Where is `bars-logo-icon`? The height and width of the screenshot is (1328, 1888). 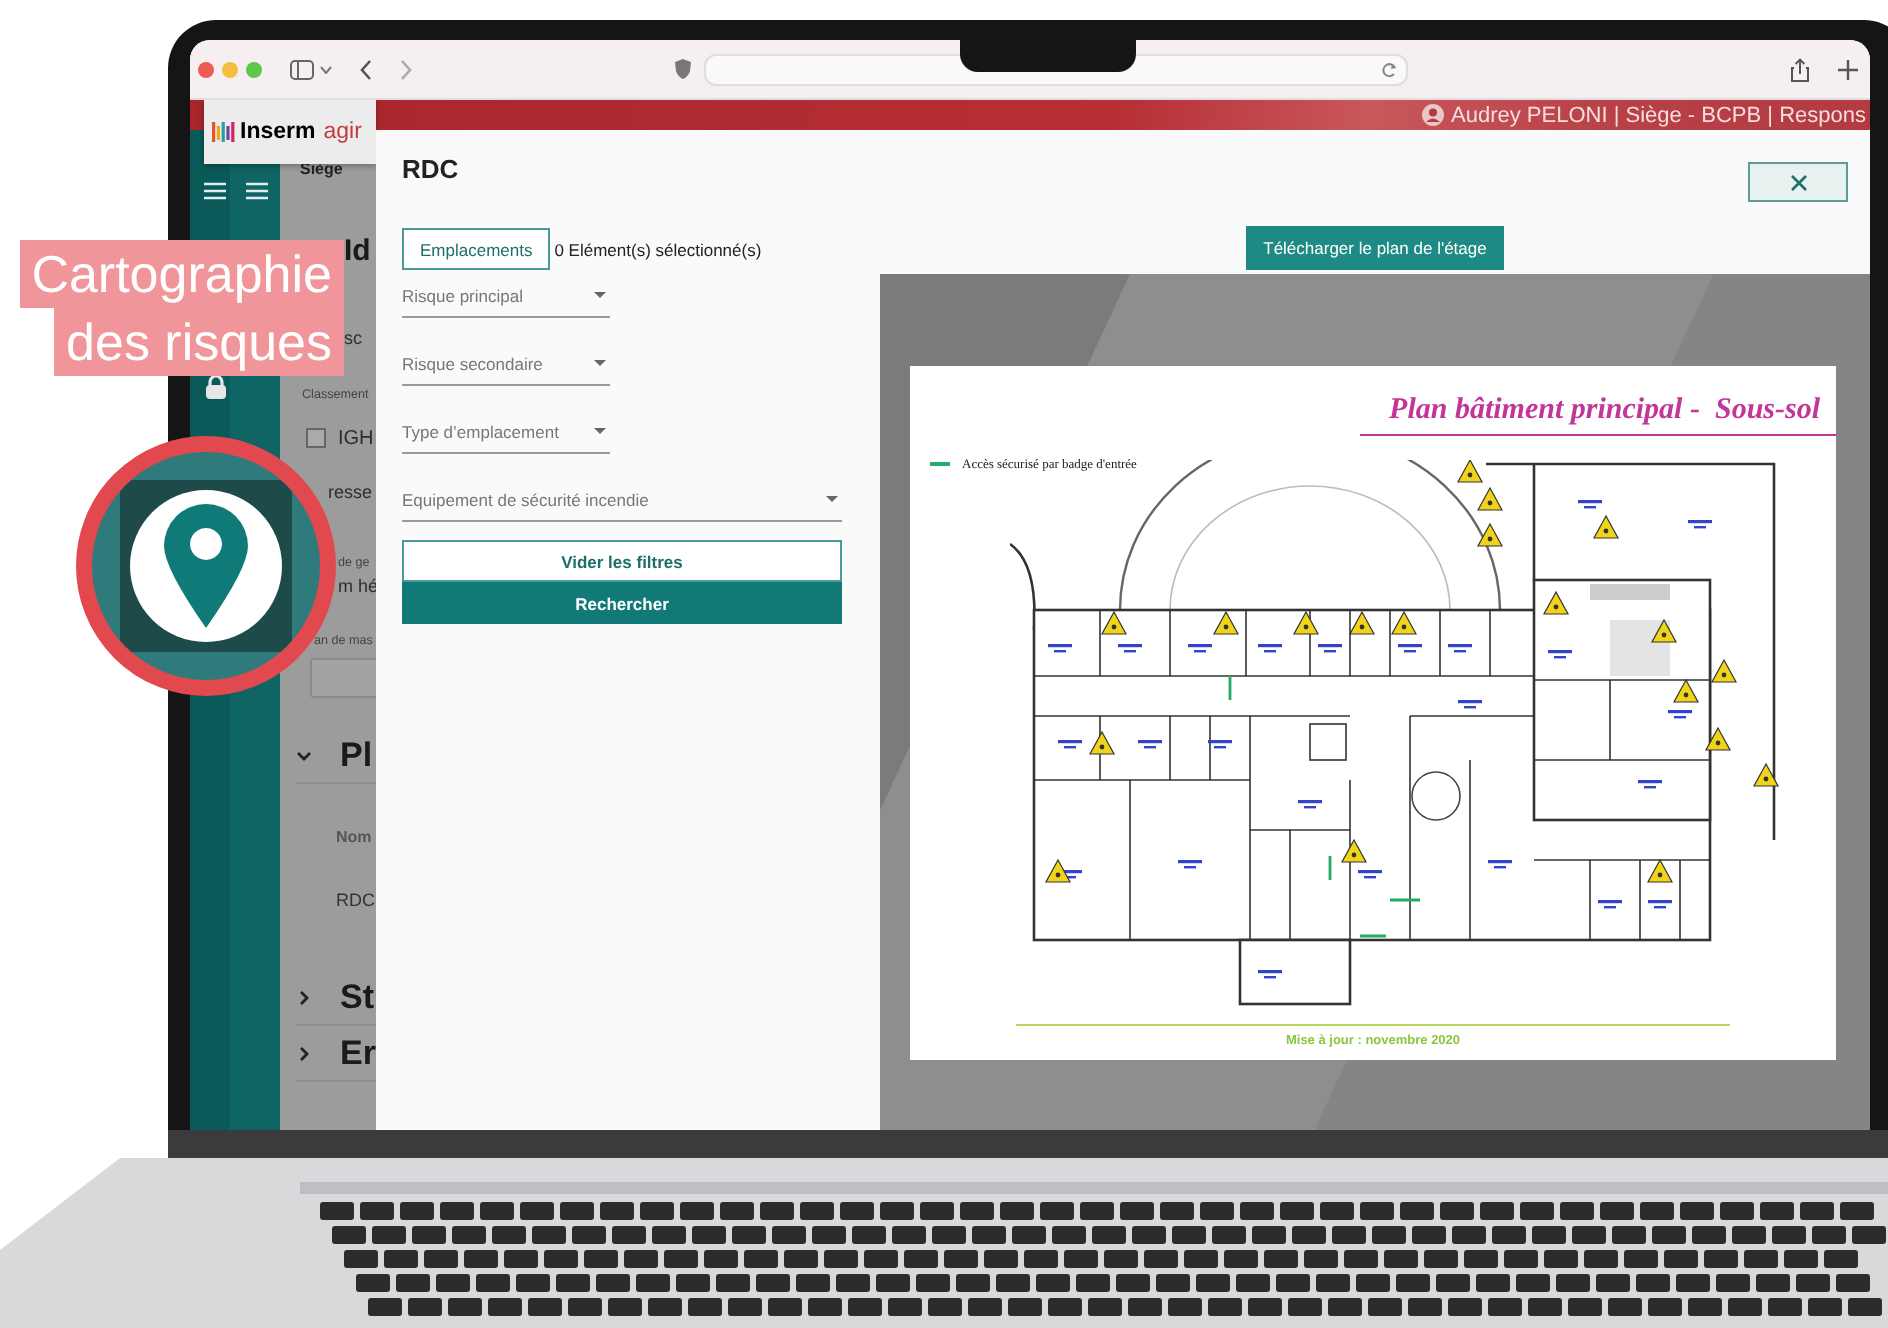
bars-logo-icon is located at coordinates (224, 132).